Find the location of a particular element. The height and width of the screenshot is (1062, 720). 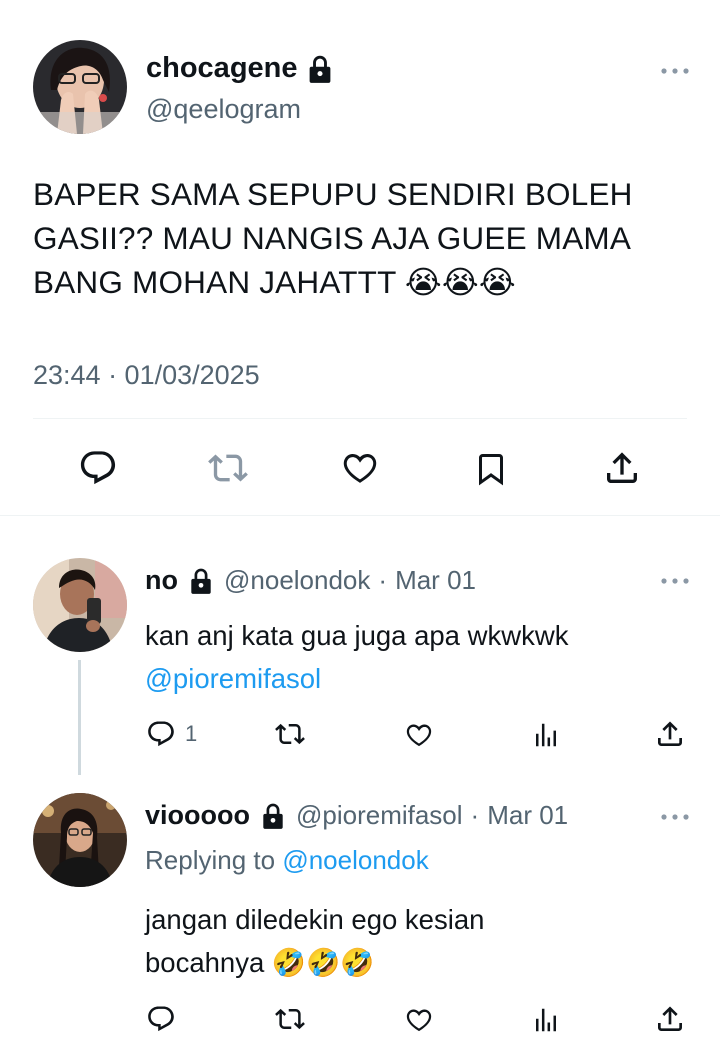

section-divider is located at coordinates (360, 515).